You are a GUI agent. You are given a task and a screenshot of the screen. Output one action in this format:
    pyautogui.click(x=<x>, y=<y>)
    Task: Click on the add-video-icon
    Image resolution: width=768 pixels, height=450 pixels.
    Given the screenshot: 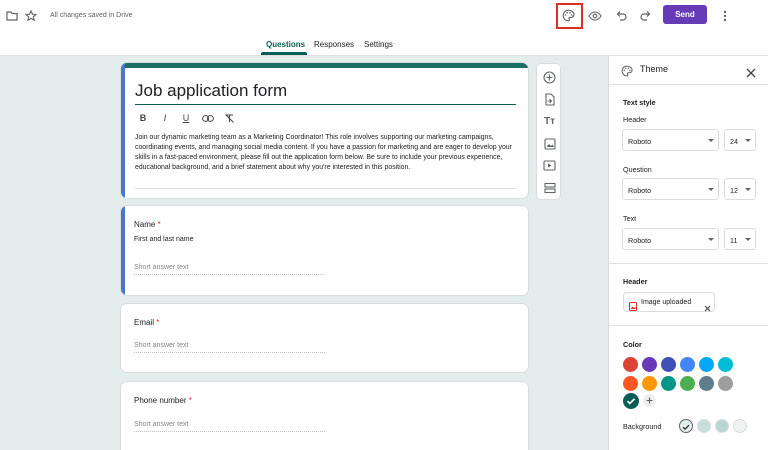 What is the action you would take?
    pyautogui.click(x=549, y=165)
    